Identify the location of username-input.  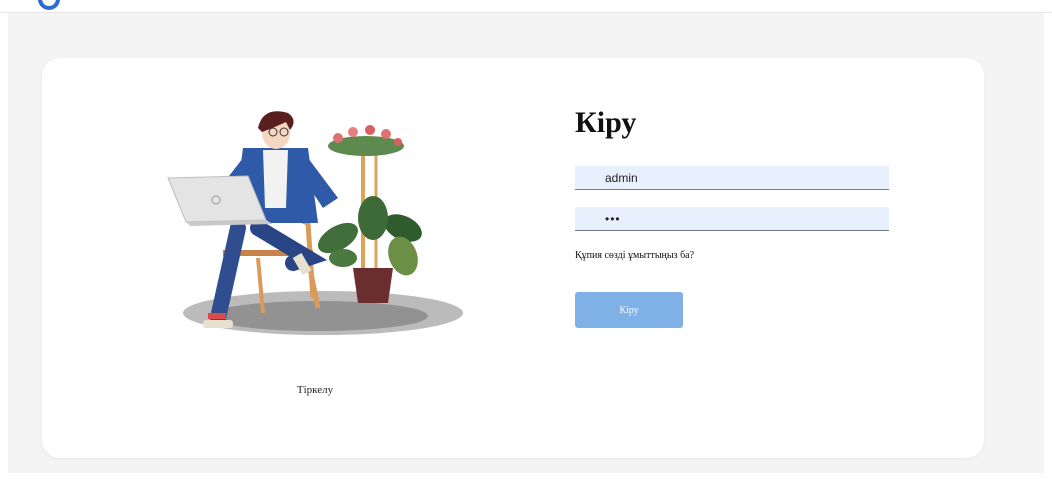
(732, 178).